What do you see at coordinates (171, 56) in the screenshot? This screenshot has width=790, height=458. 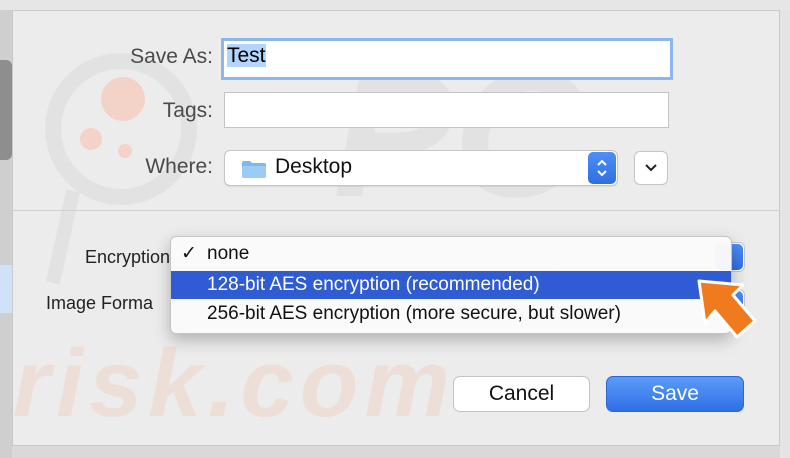 I see `save-as-label: Save As:` at bounding box center [171, 56].